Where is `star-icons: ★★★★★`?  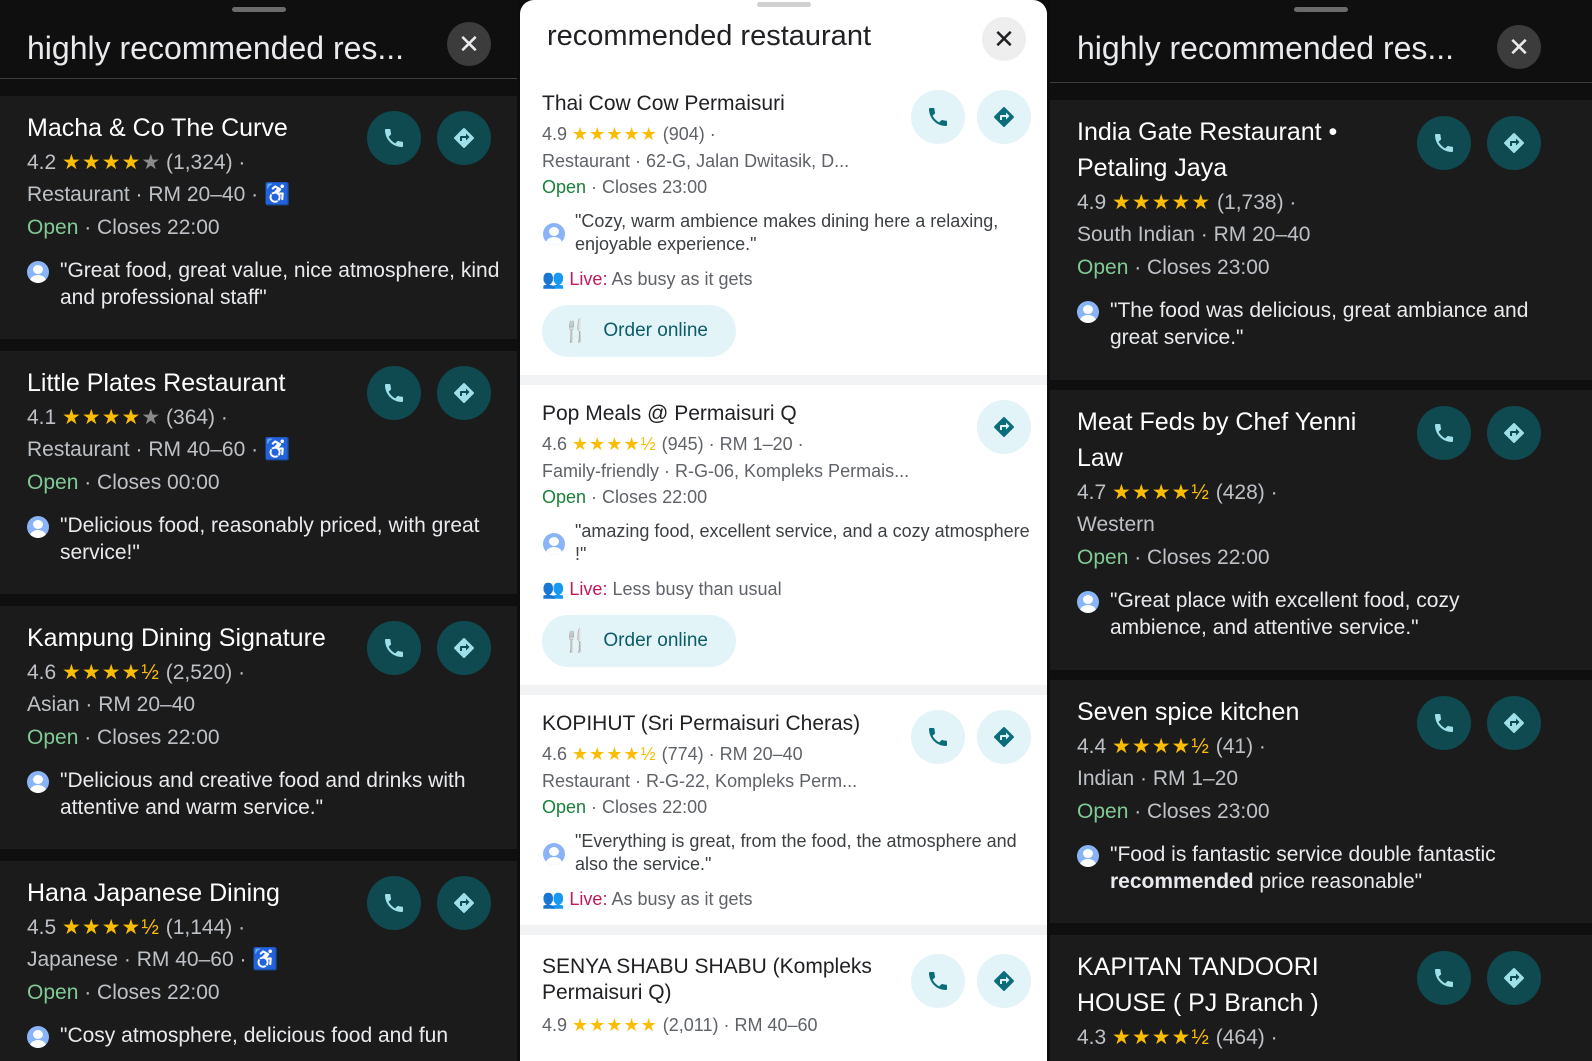
star-icons: ★★★★★ is located at coordinates (615, 1025).